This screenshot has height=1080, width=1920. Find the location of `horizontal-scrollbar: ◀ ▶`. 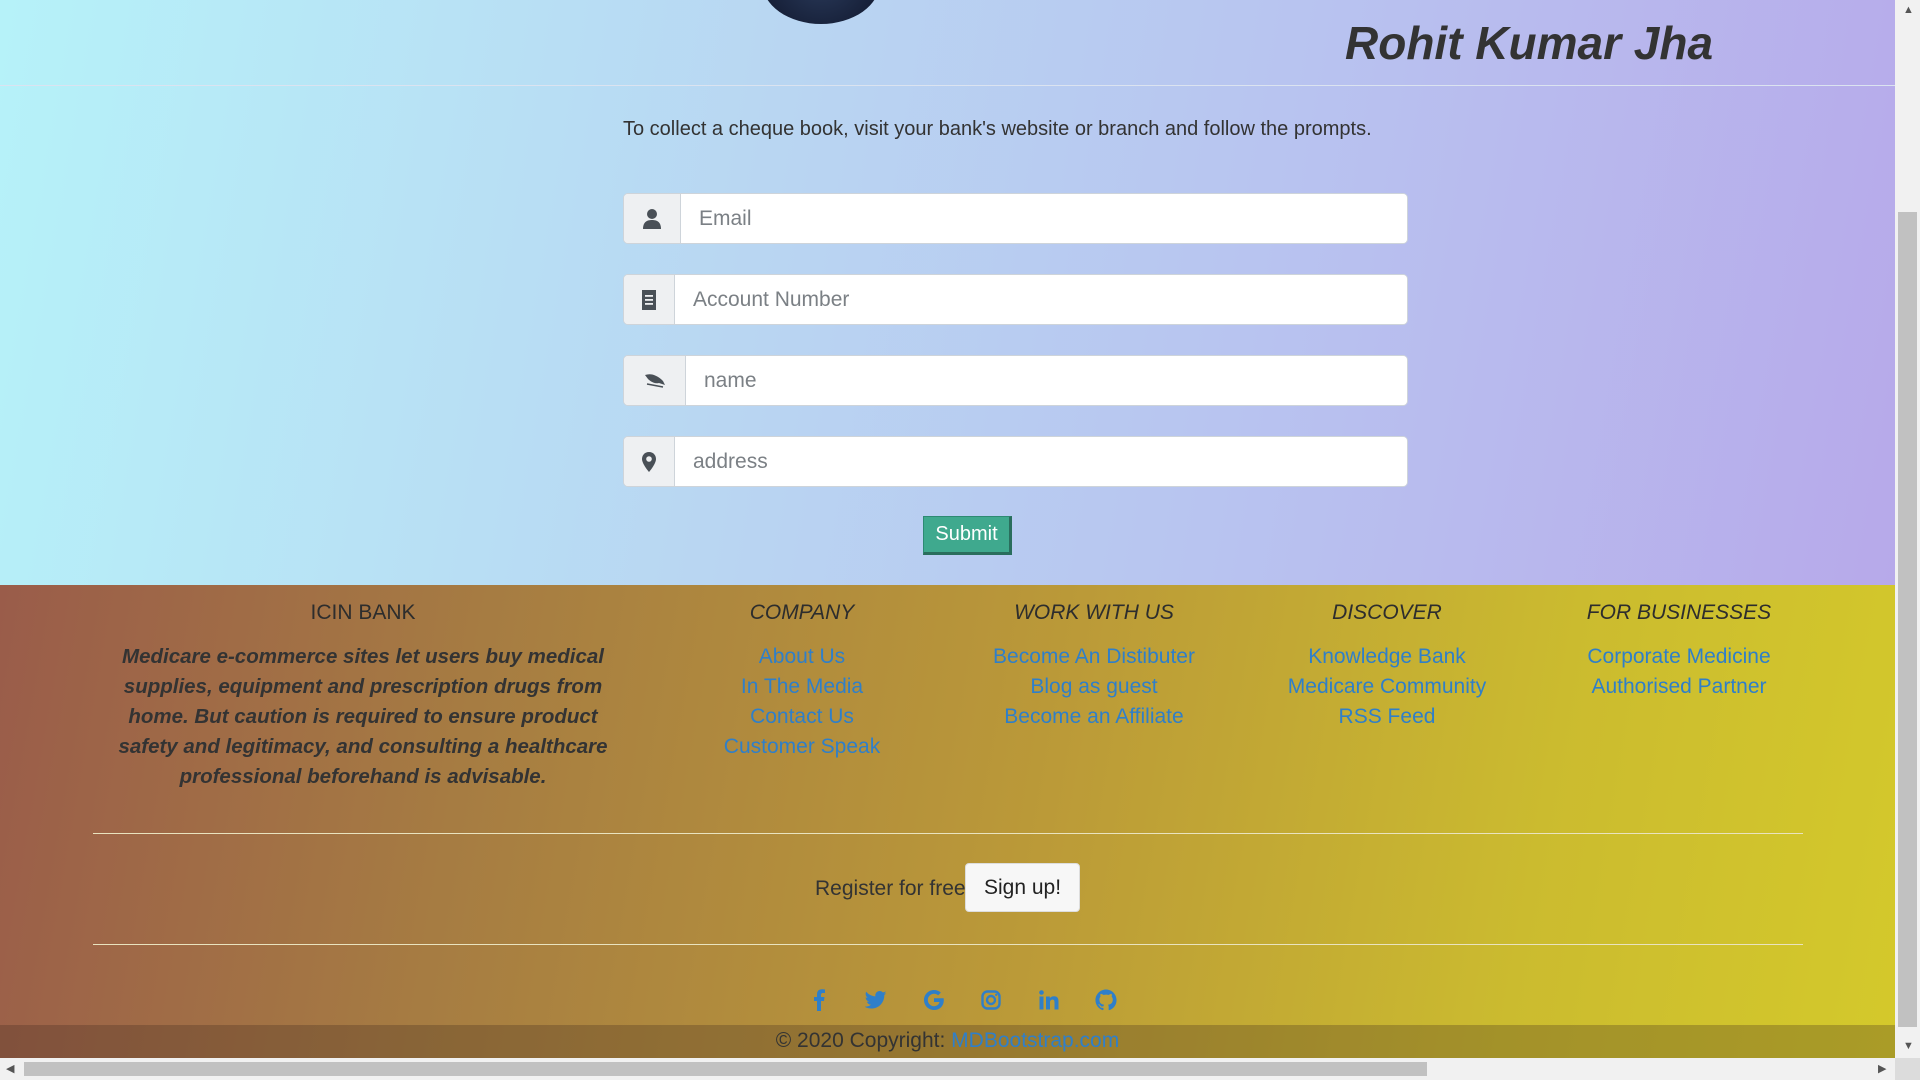

horizontal-scrollbar: ◀ ▶ is located at coordinates (947, 1069).